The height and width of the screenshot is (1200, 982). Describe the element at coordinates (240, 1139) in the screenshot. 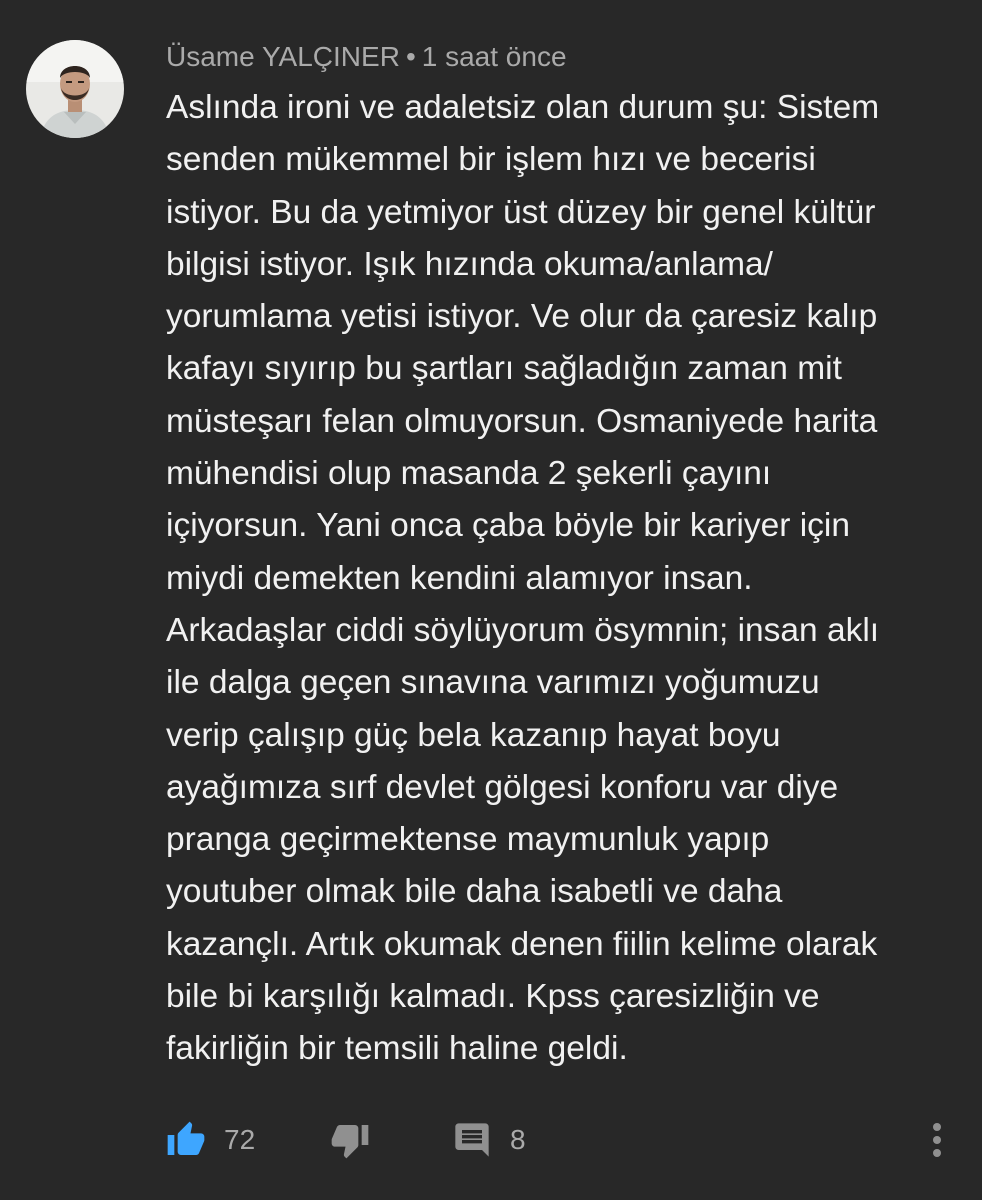

I see `like-count: 72` at that location.